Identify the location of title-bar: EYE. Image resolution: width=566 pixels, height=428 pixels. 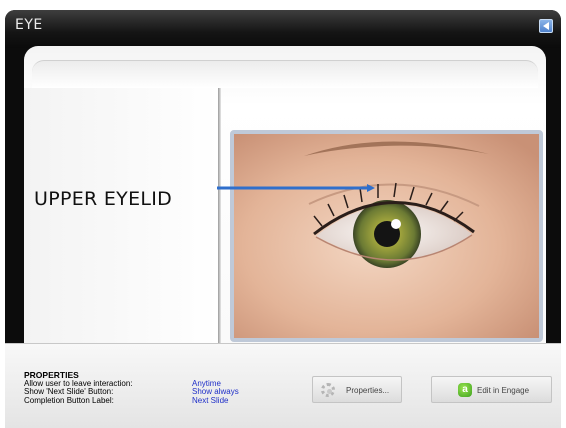
(283, 29).